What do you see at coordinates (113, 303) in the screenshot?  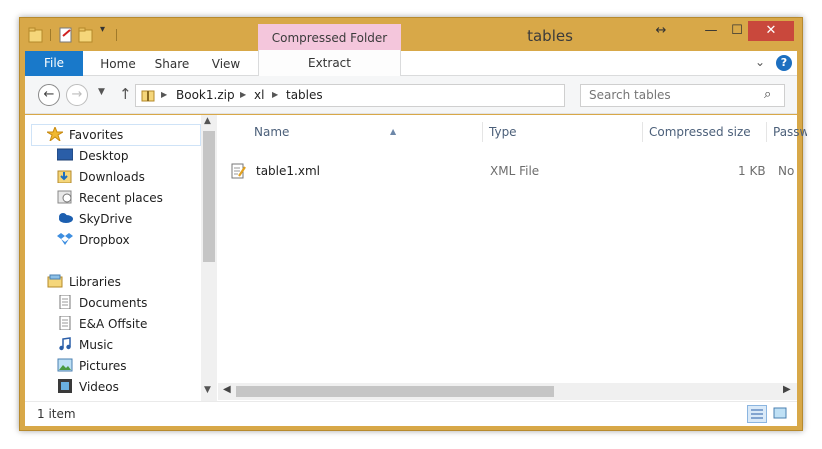 I see `nav-documents-label: Documents` at bounding box center [113, 303].